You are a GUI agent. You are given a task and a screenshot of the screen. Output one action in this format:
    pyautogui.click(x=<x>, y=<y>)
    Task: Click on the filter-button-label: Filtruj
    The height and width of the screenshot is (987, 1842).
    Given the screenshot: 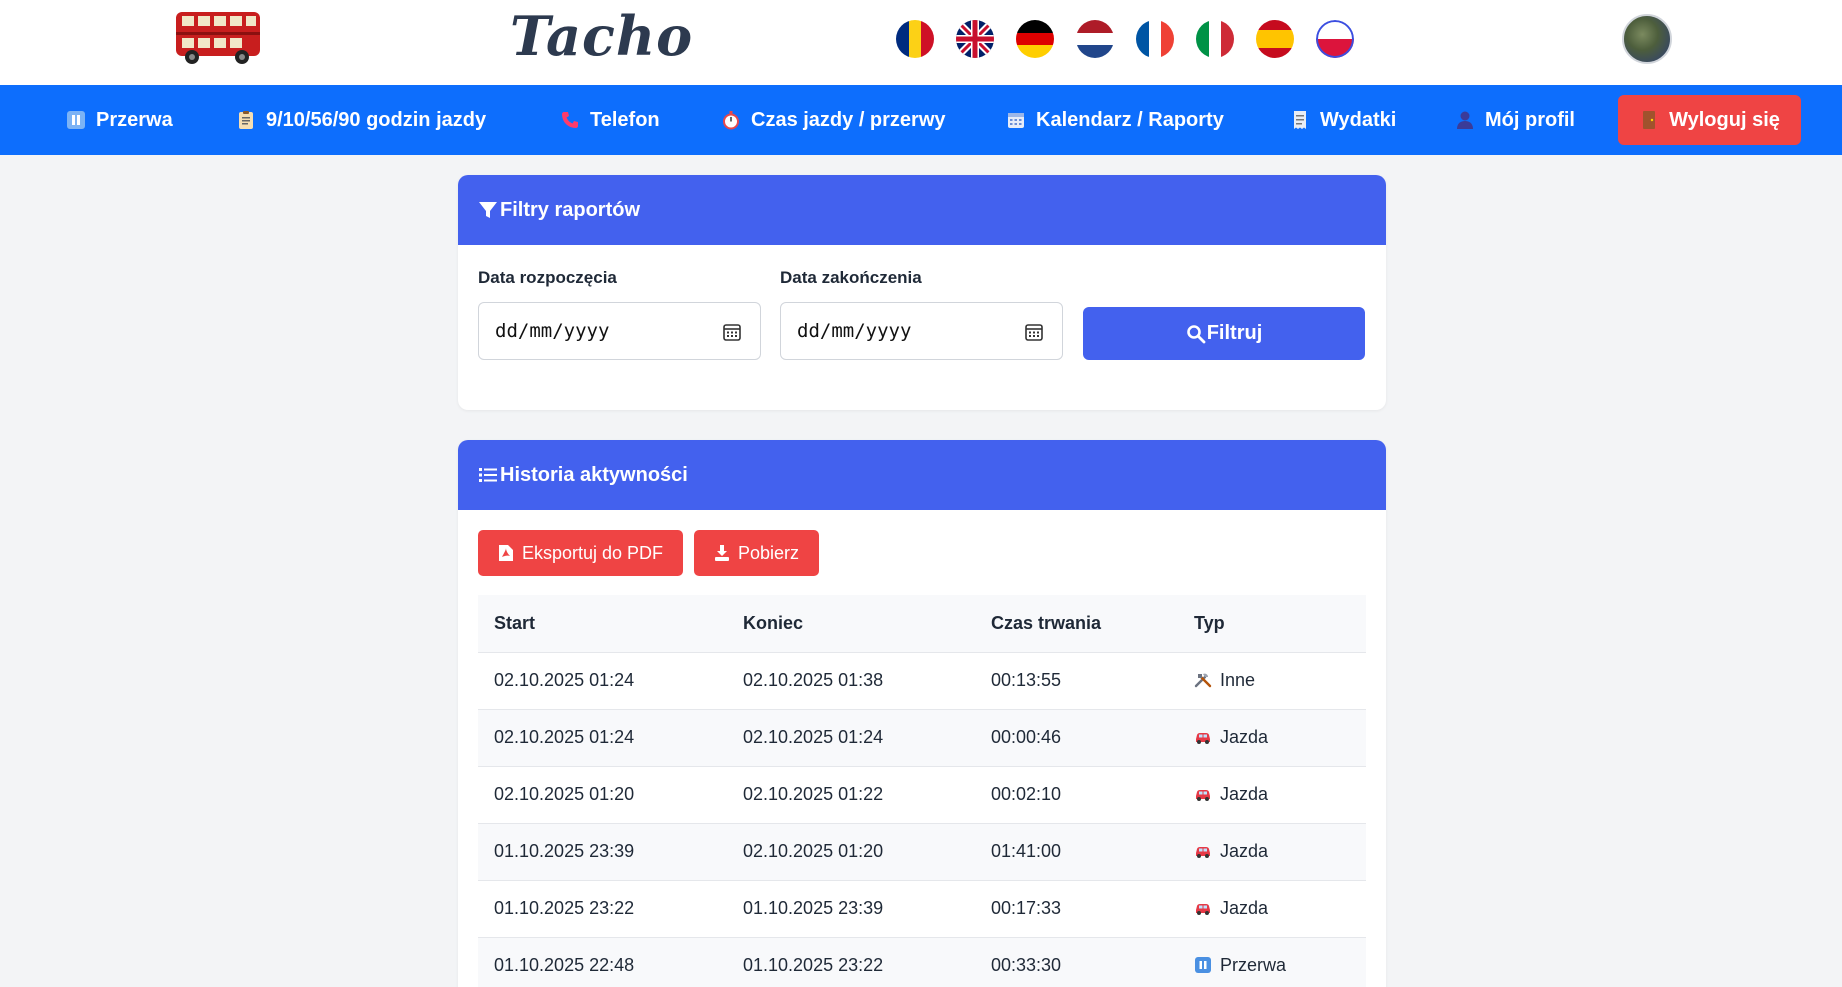 What is the action you would take?
    pyautogui.click(x=1234, y=333)
    